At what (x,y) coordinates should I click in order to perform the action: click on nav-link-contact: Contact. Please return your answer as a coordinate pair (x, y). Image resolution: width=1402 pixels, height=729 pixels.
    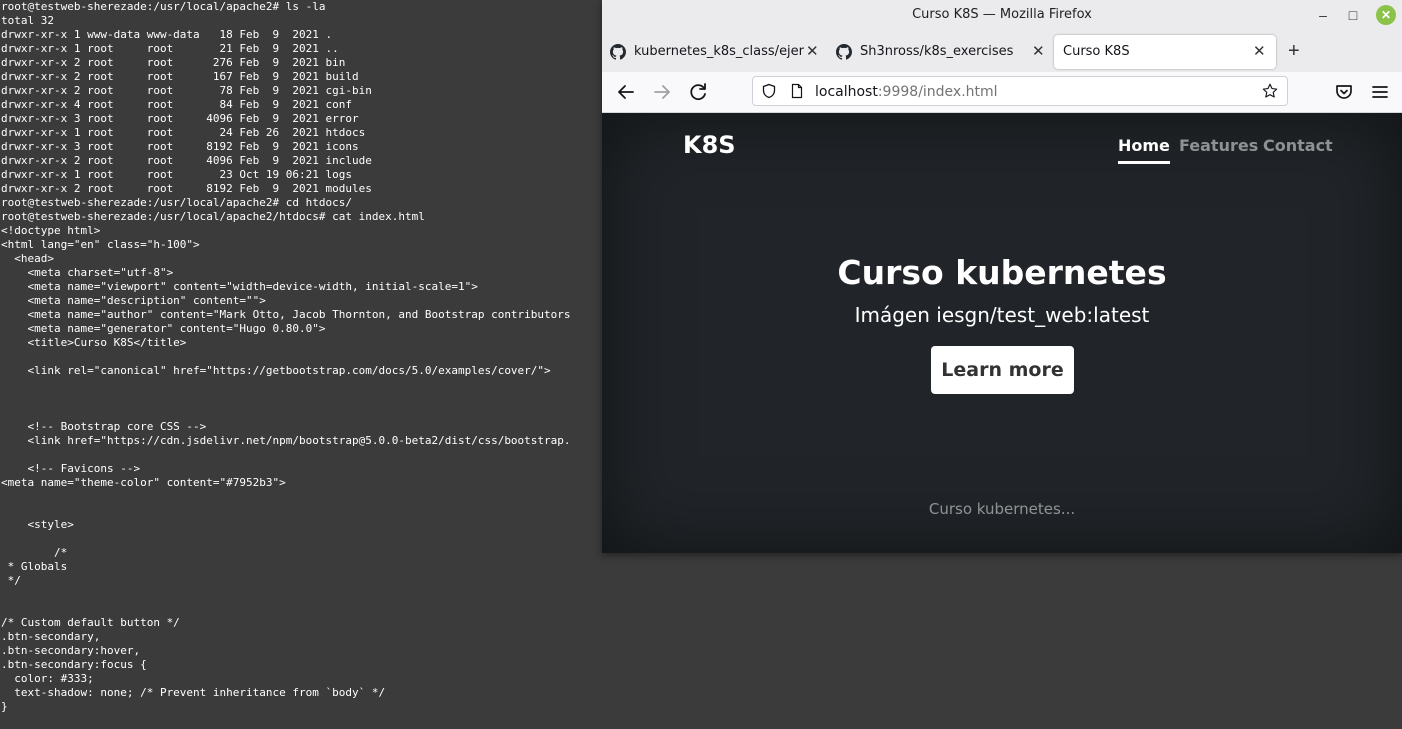
    Looking at the image, I should click on (1298, 145).